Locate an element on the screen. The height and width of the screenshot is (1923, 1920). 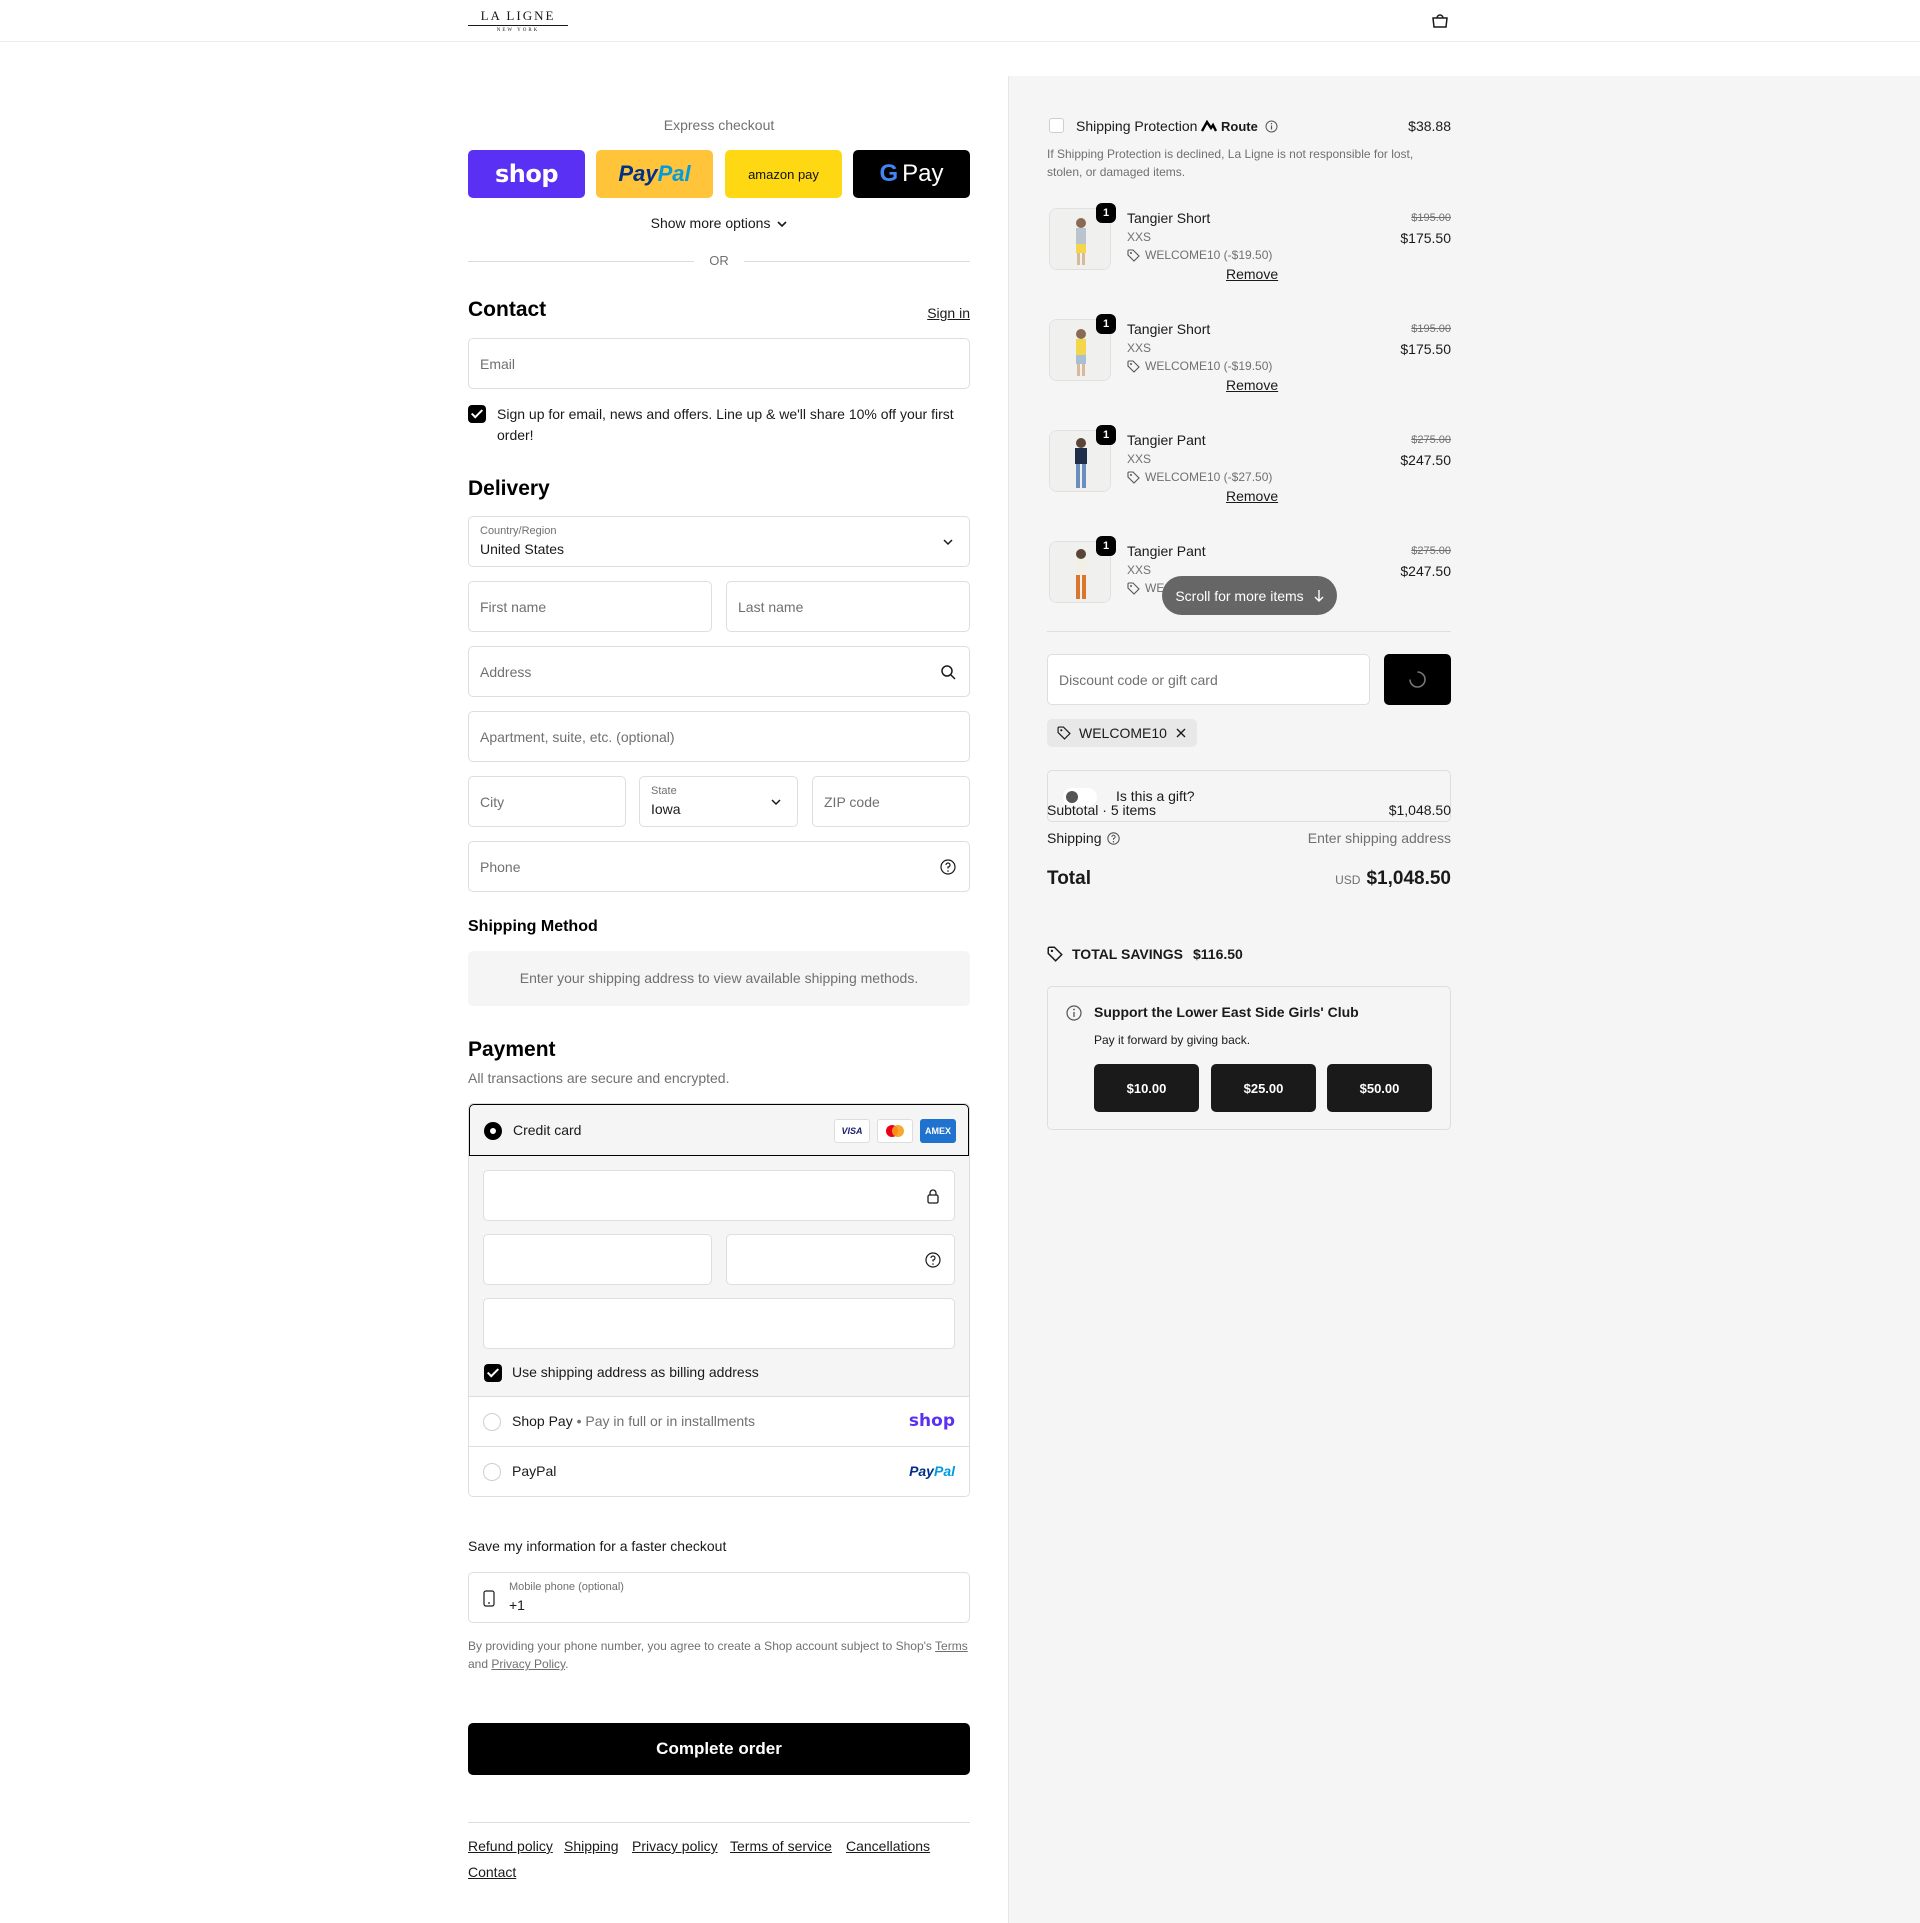
shop-pay-radio is located at coordinates (492, 1422).